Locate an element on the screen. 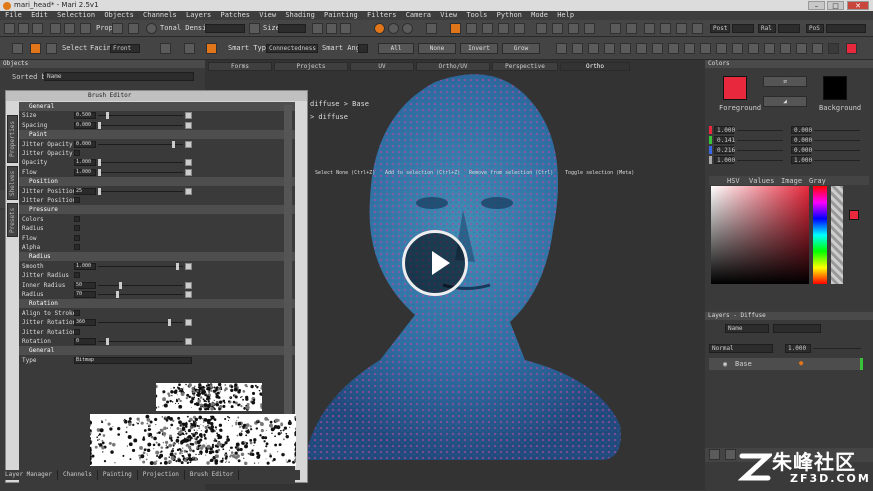  smart-select-icon is located at coordinates (211, 48).